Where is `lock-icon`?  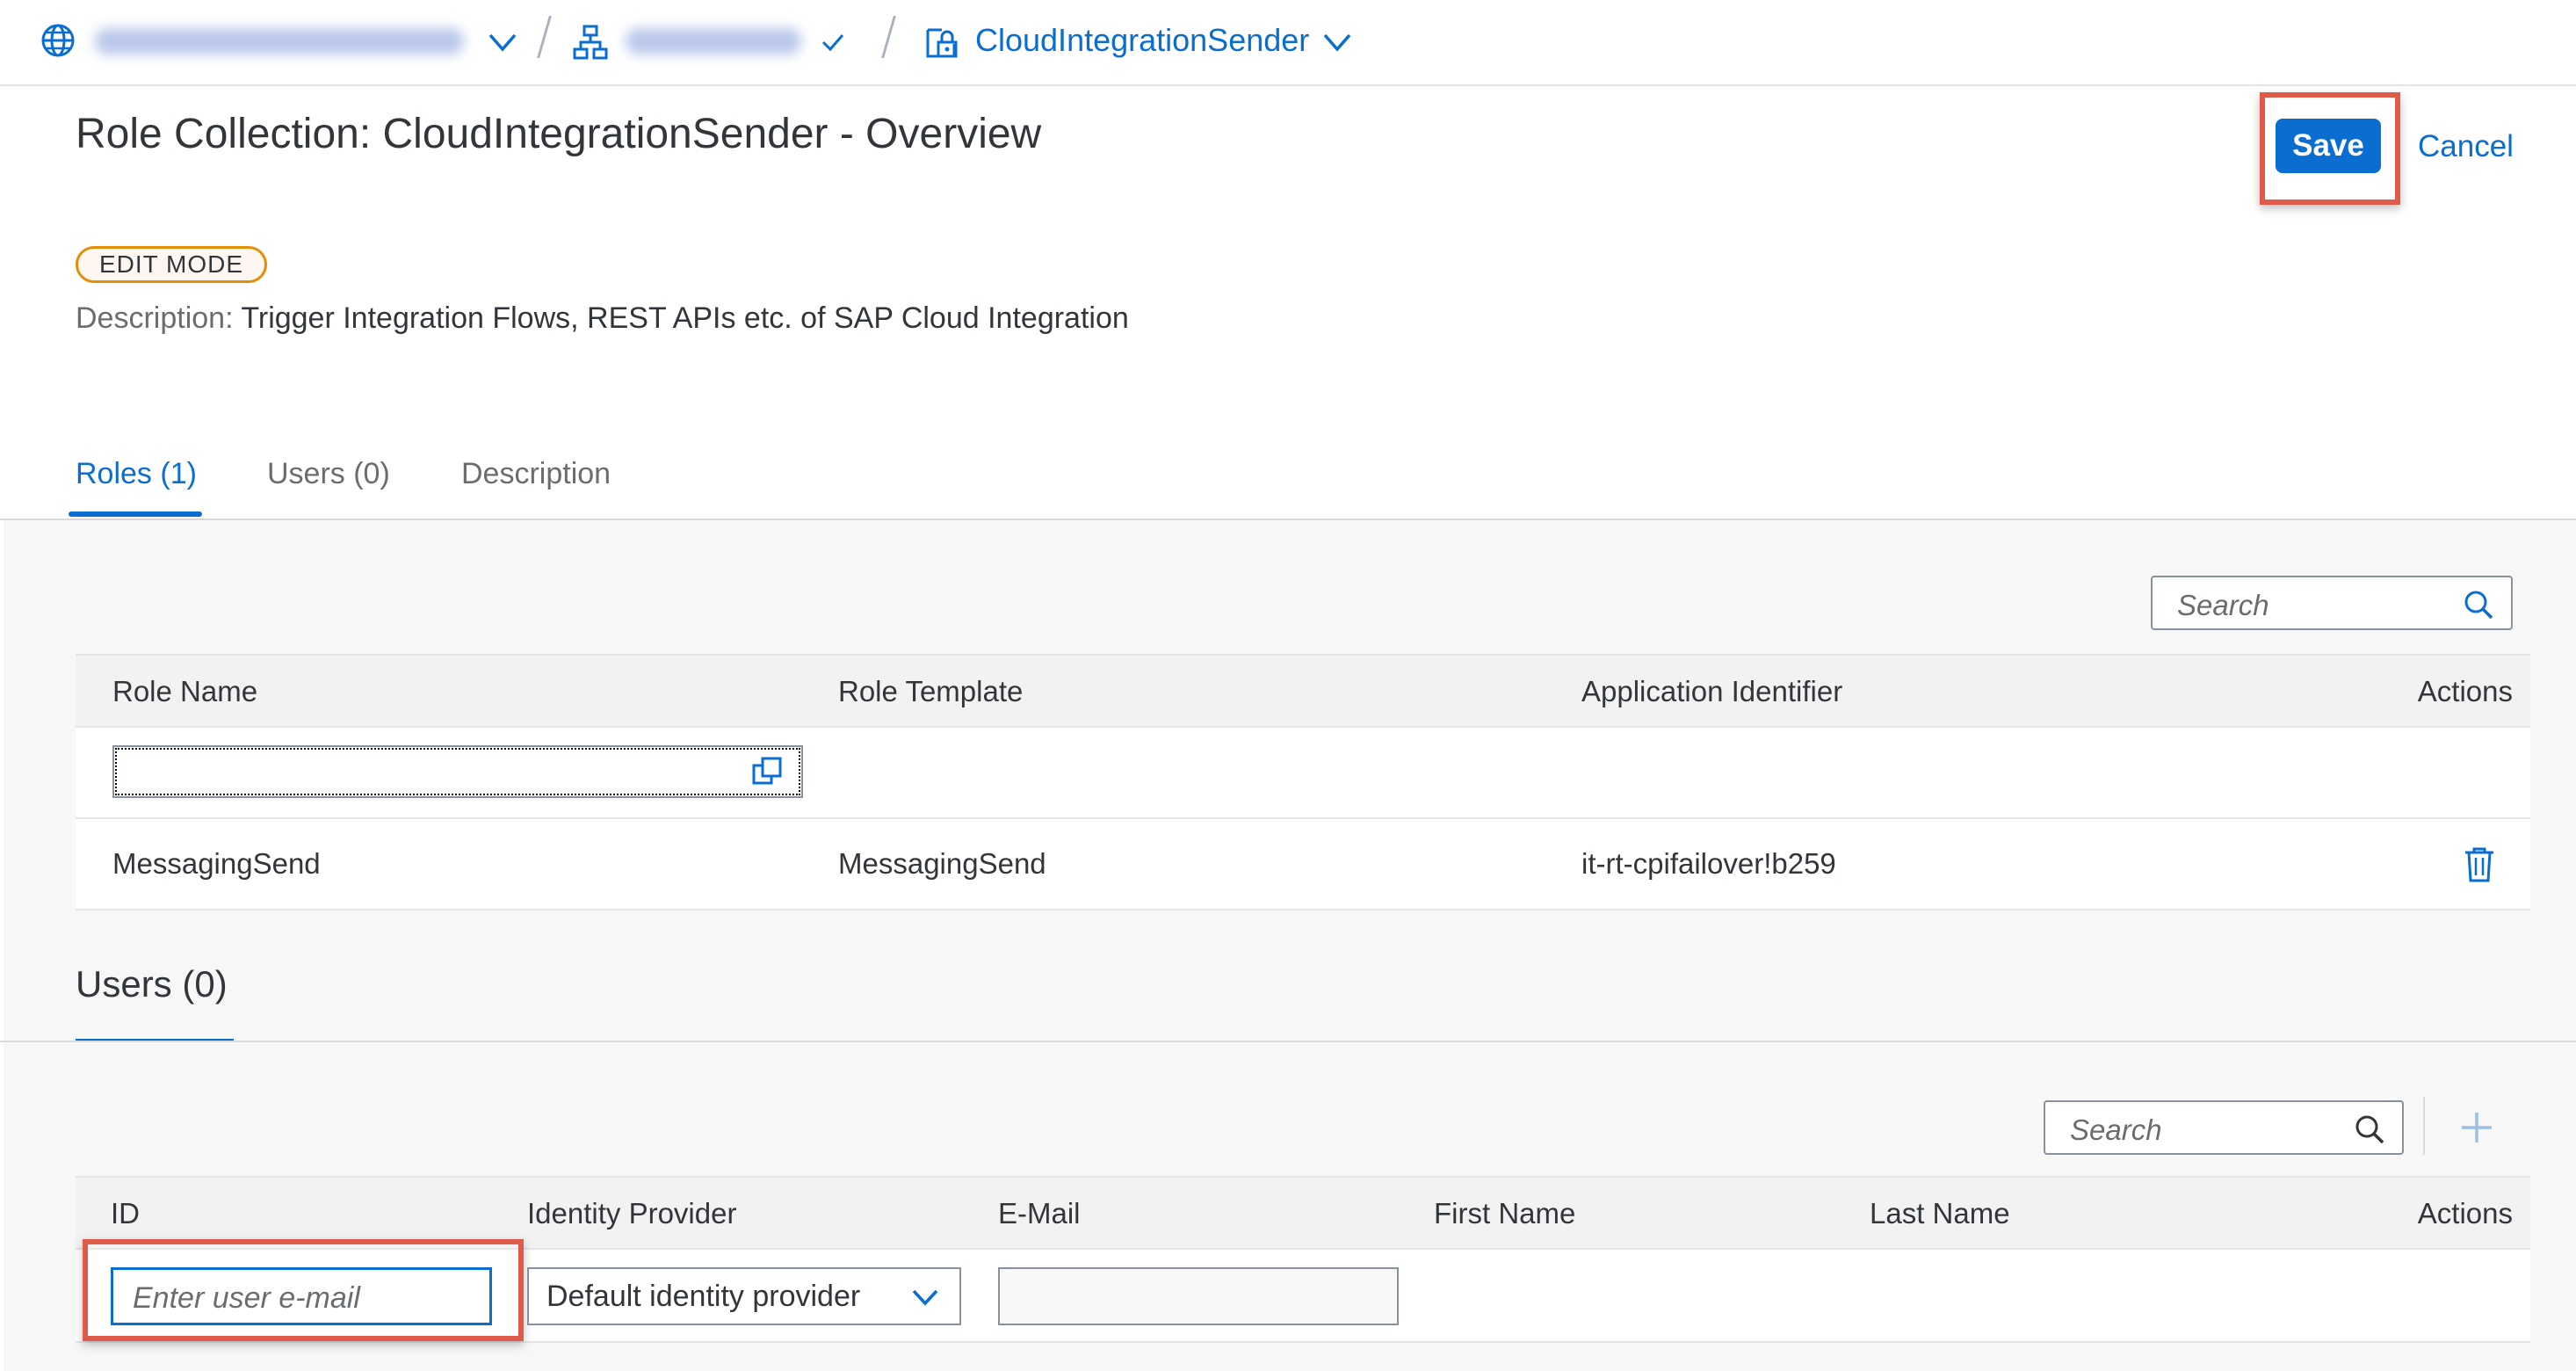
lock-icon is located at coordinates (942, 43).